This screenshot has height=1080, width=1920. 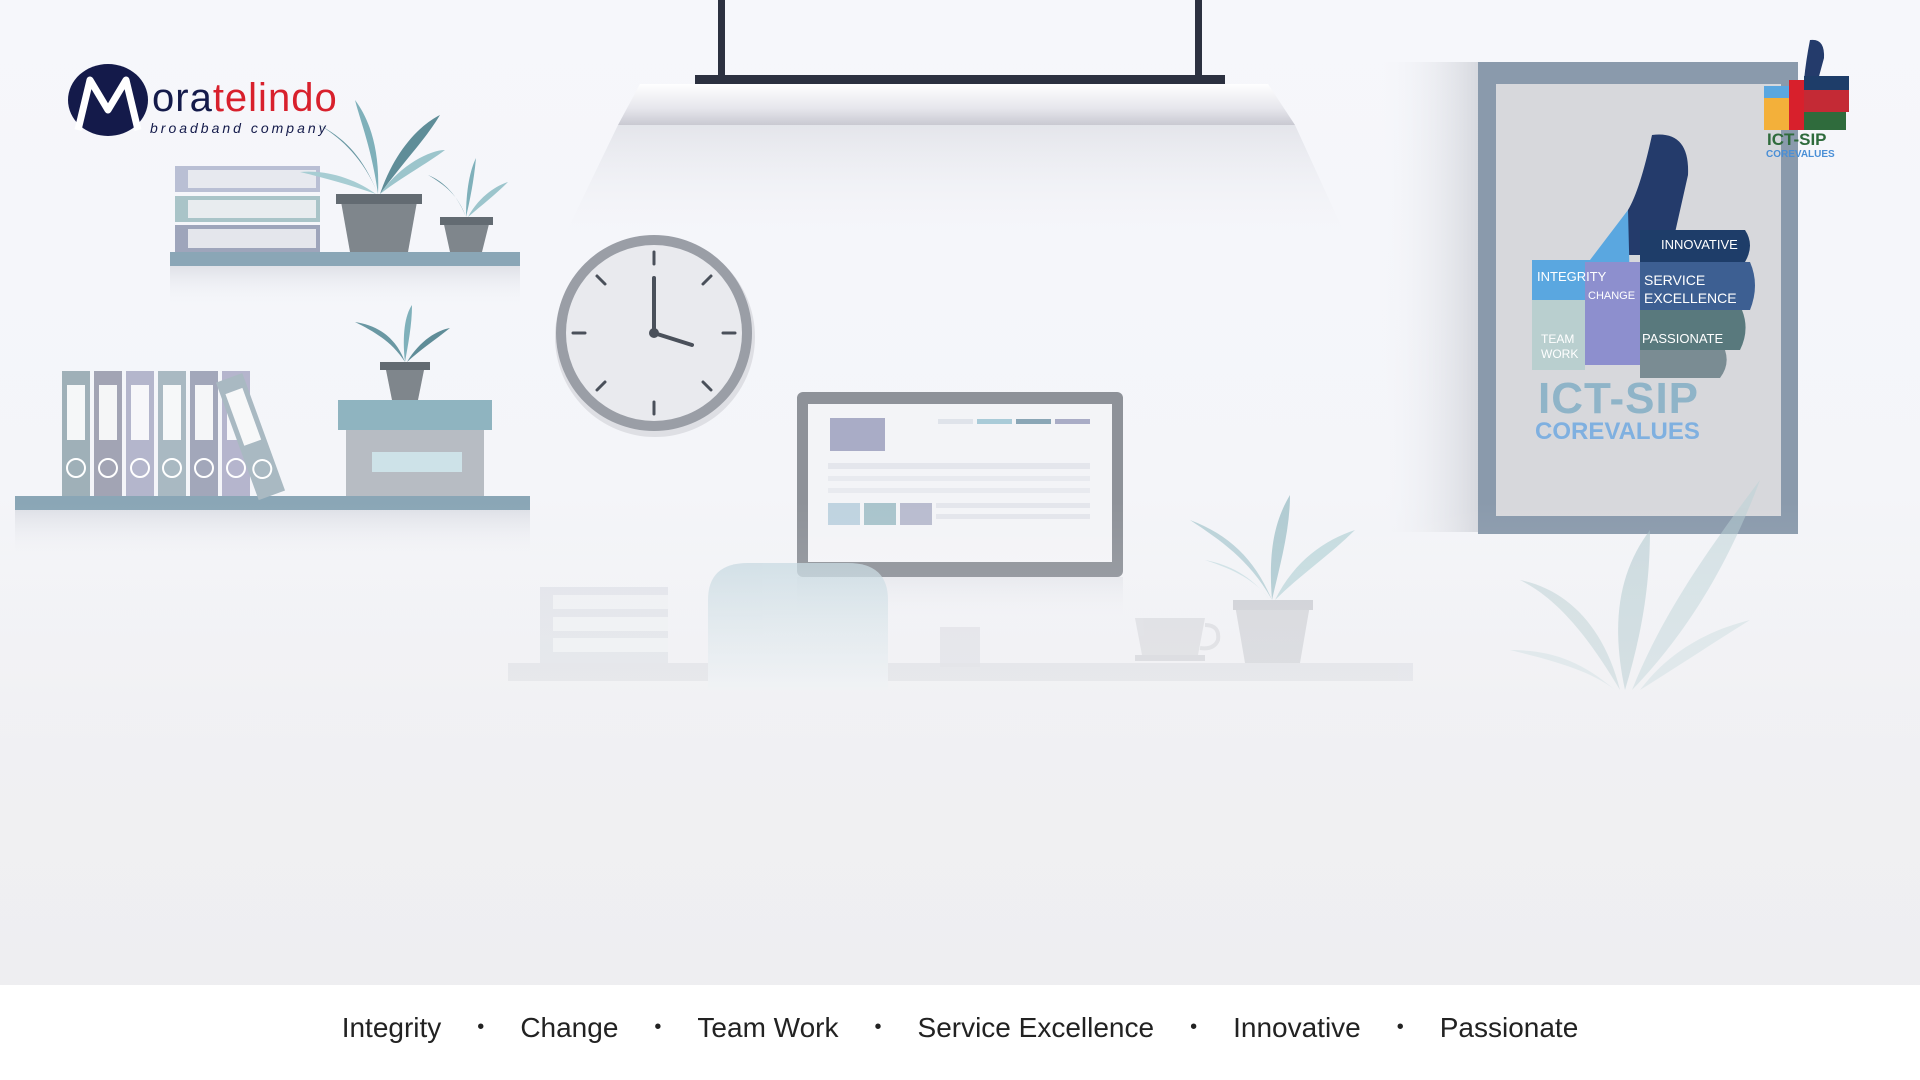 What do you see at coordinates (1675, 280) in the screenshot?
I see `poster-label-service: SERVICE` at bounding box center [1675, 280].